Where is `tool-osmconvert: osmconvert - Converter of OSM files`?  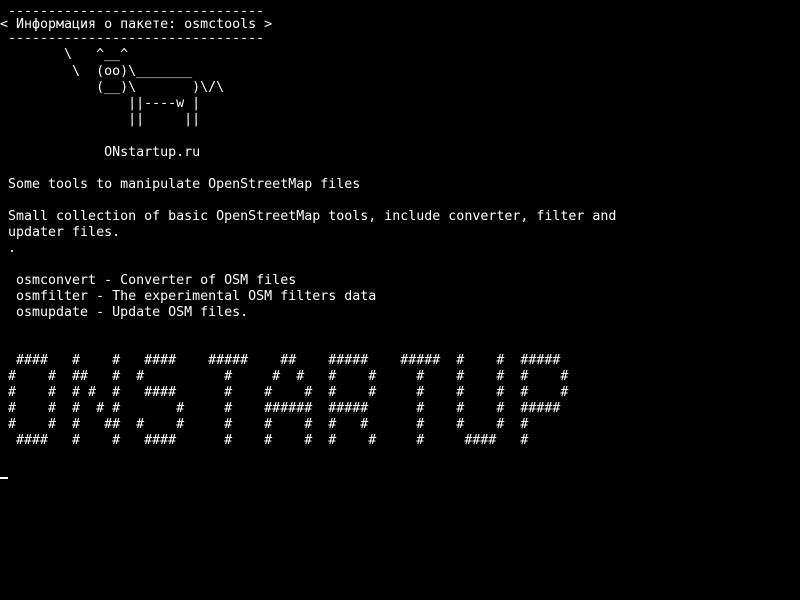 tool-osmconvert: osmconvert - Converter of OSM files is located at coordinates (148, 280).